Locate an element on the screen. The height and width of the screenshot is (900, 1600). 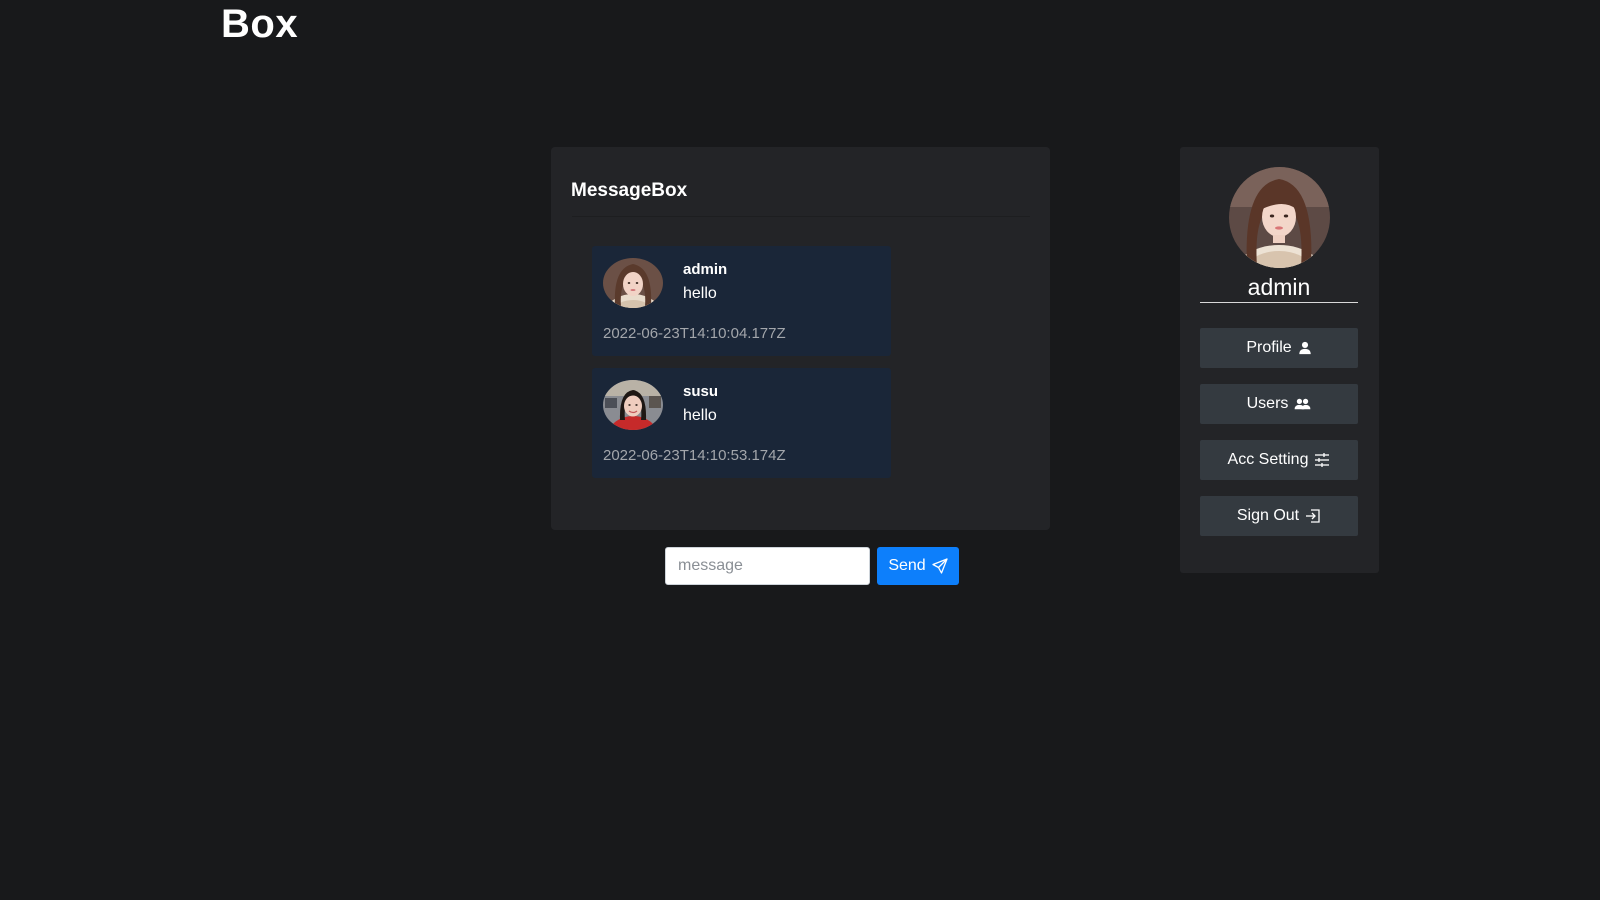
profile-button: Profile is located at coordinates (1279, 348).